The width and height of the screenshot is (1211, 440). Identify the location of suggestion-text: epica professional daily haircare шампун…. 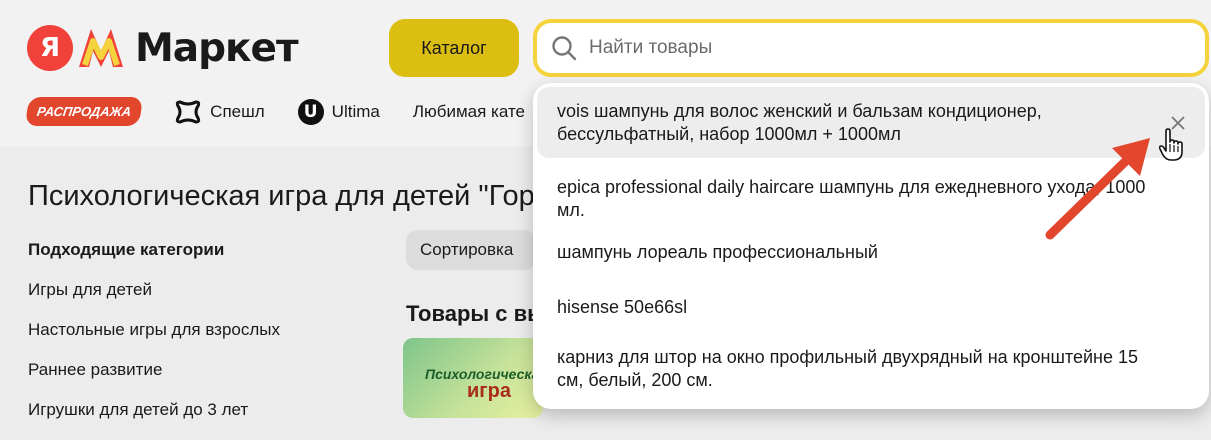
(851, 198).